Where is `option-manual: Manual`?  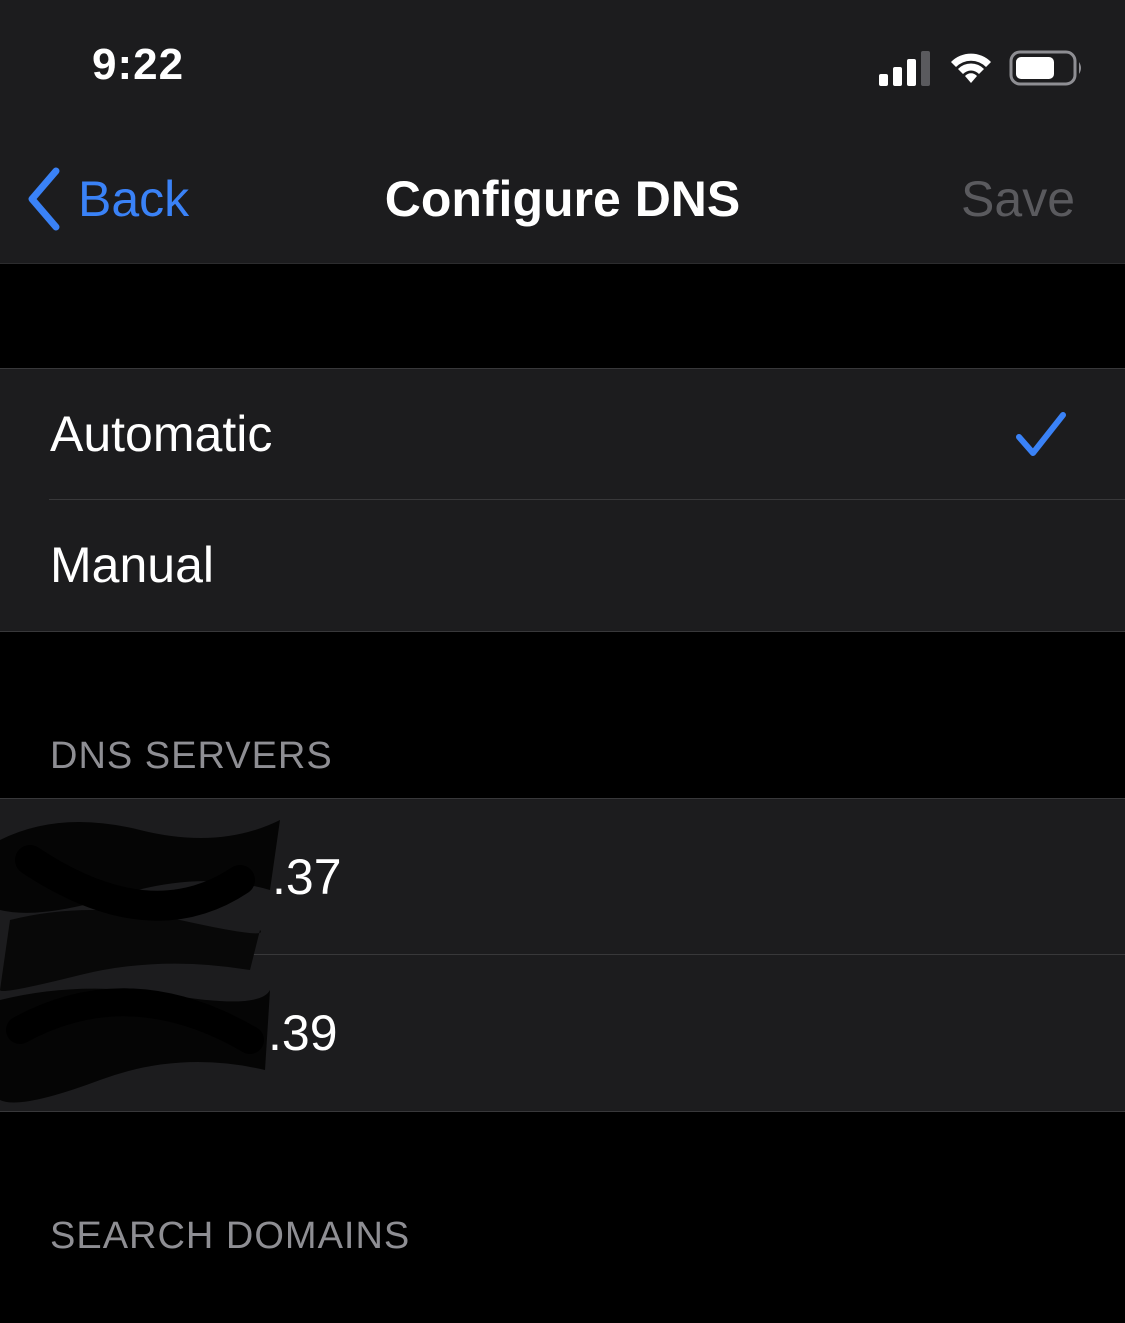 option-manual: Manual is located at coordinates (562, 565).